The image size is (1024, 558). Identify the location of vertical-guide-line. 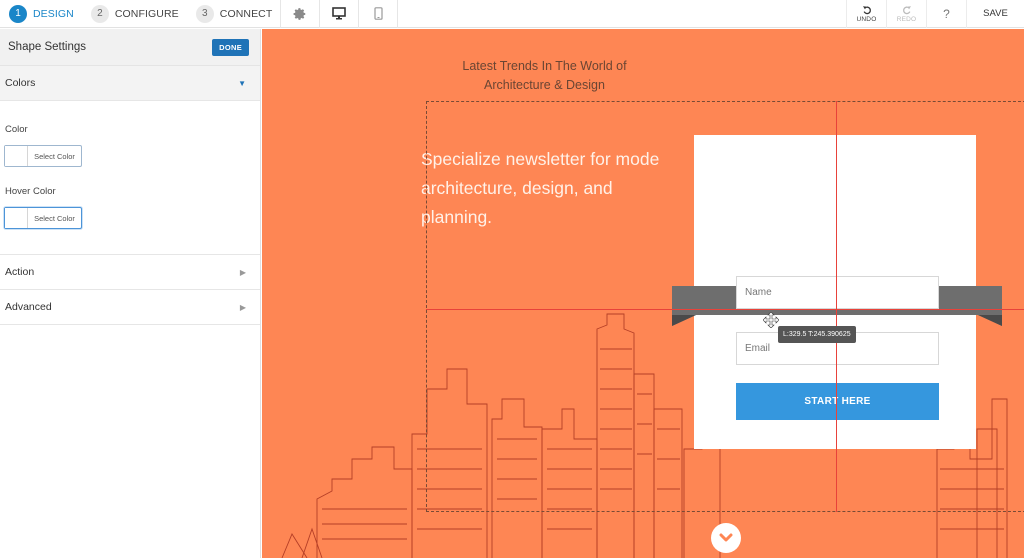
(836, 306).